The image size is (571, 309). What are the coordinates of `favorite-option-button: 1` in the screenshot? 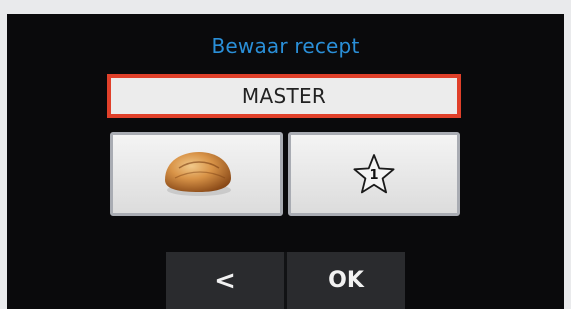 It's located at (374, 174).